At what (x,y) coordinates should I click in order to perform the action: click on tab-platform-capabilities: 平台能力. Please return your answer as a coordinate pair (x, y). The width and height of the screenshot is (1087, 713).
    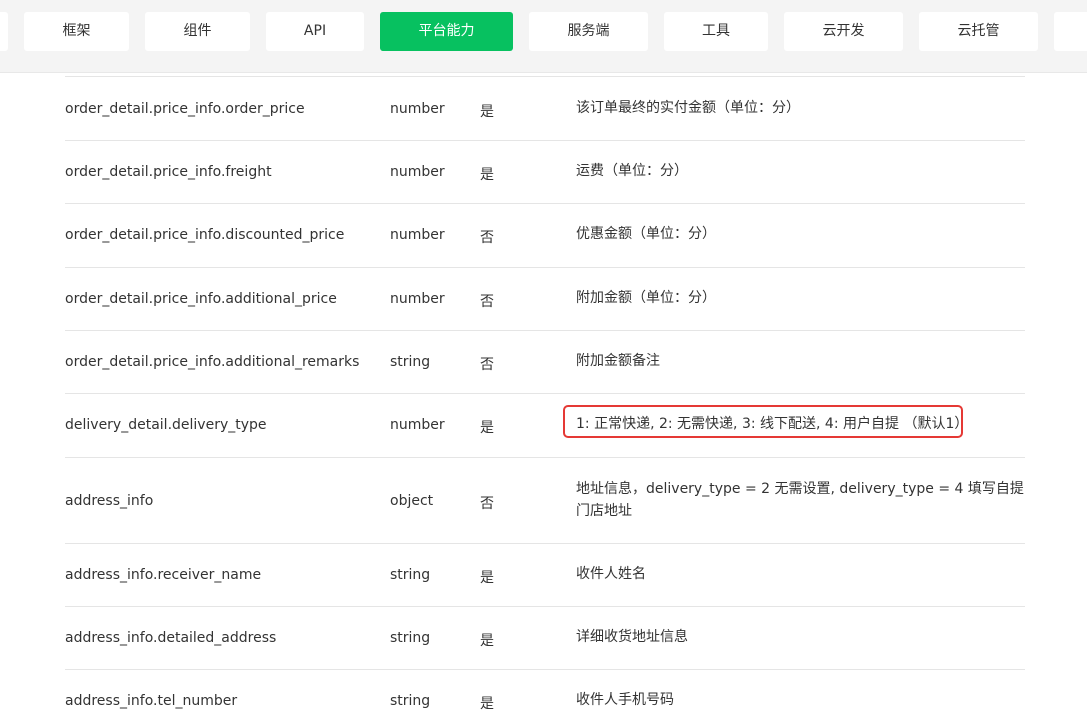
    Looking at the image, I should click on (446, 31).